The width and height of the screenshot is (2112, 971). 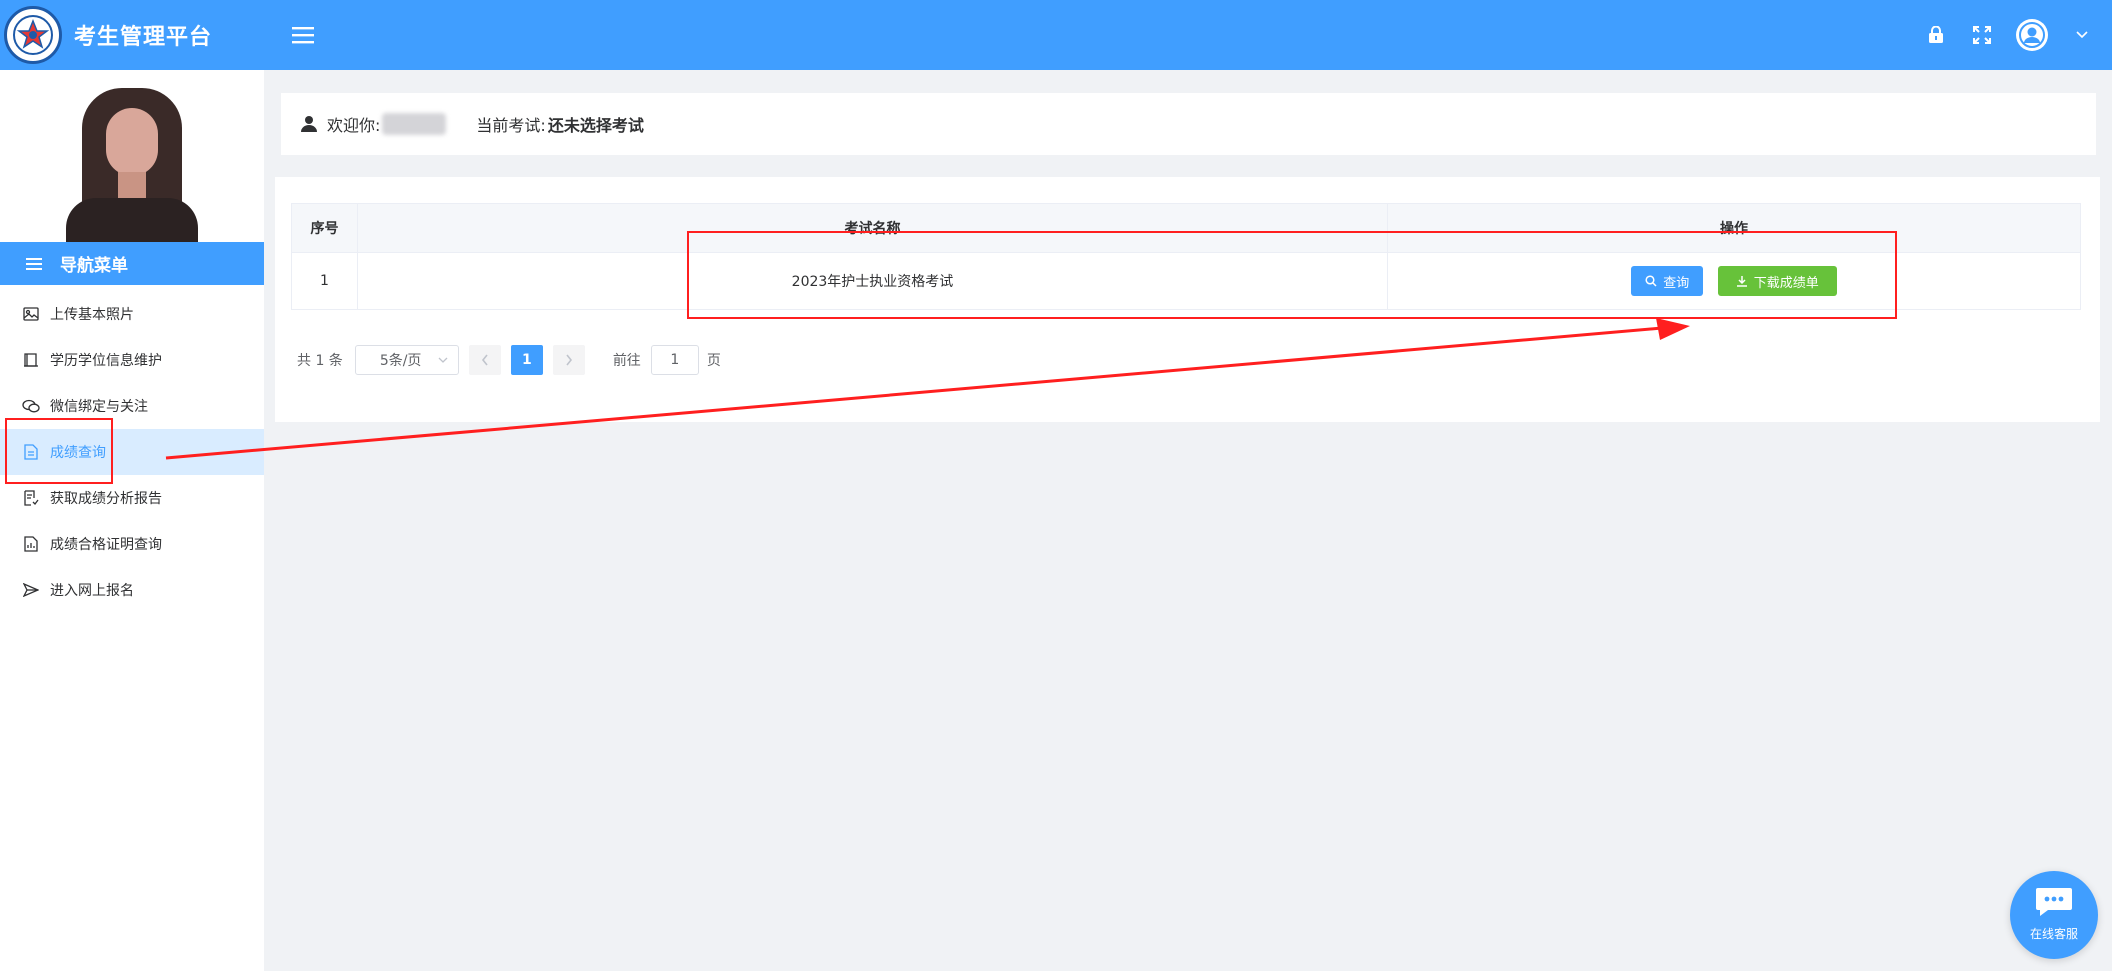 What do you see at coordinates (31, 314) in the screenshot?
I see `image-icon` at bounding box center [31, 314].